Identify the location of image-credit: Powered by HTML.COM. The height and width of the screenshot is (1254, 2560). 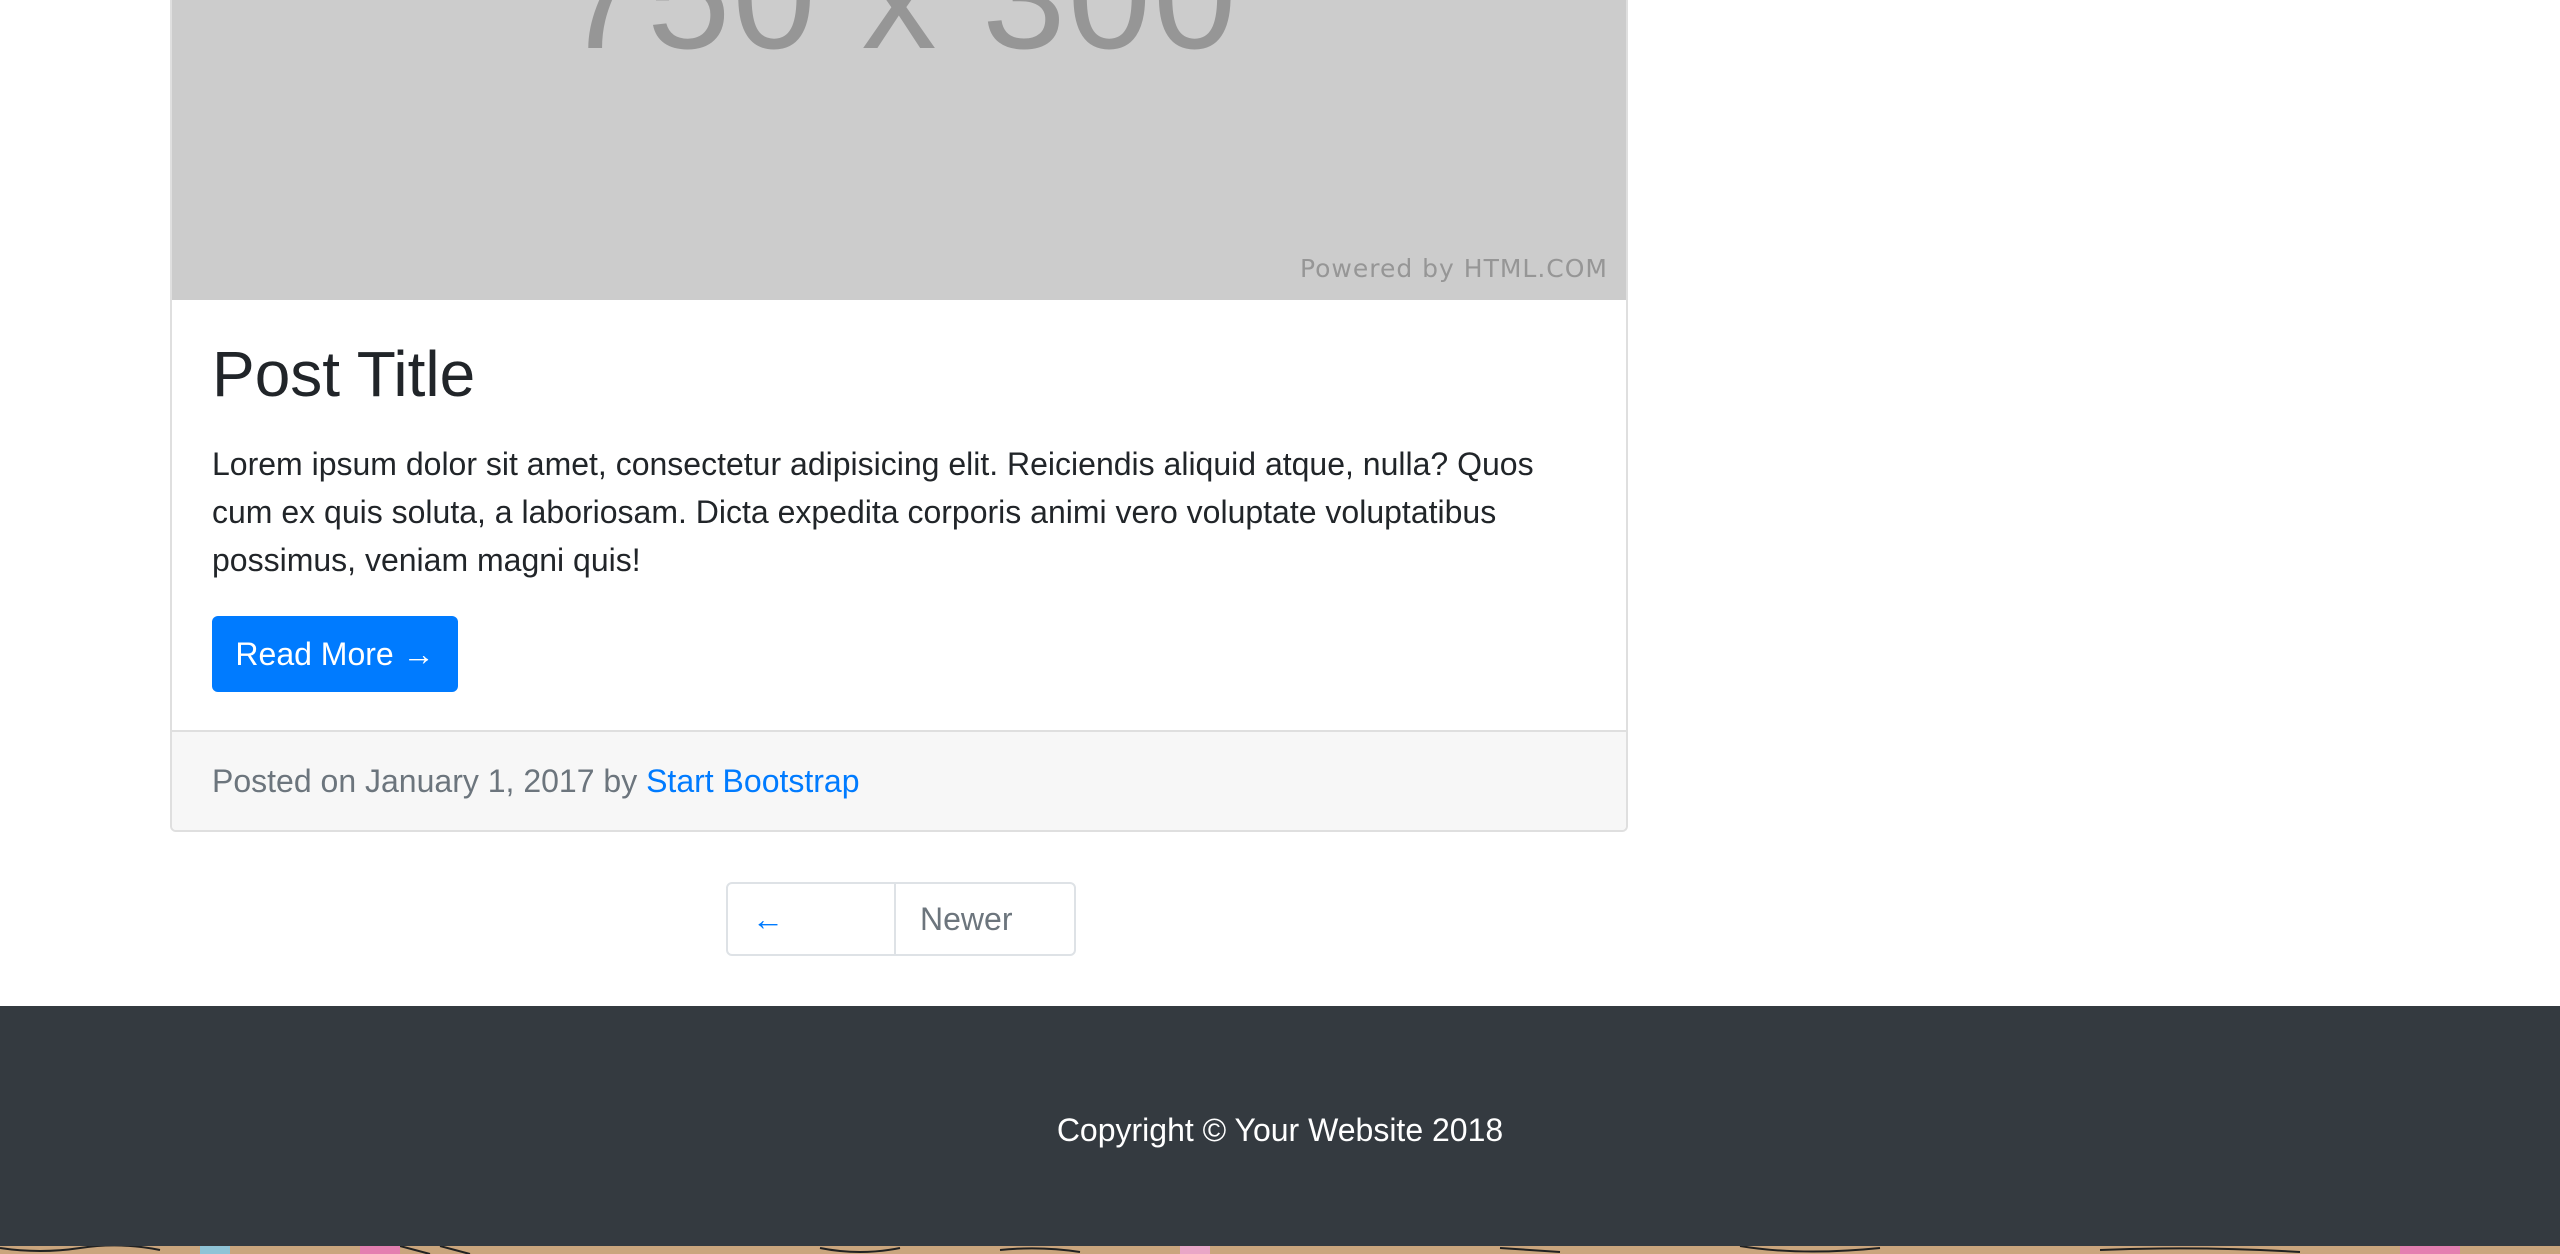
(1453, 268).